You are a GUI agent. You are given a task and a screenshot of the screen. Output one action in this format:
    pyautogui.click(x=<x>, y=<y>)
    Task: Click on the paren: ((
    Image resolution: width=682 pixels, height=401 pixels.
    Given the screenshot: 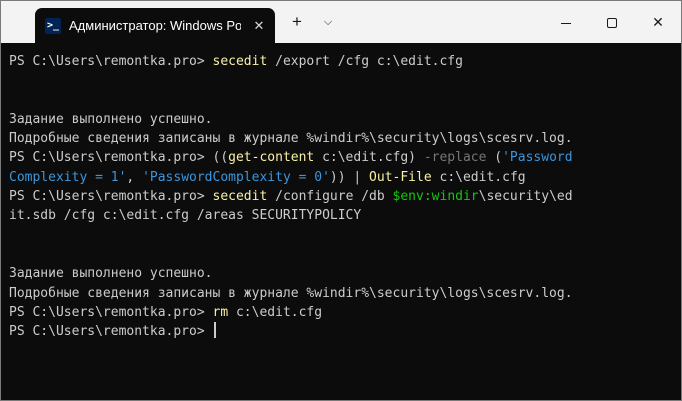 What is the action you would take?
    pyautogui.click(x=220, y=158)
    